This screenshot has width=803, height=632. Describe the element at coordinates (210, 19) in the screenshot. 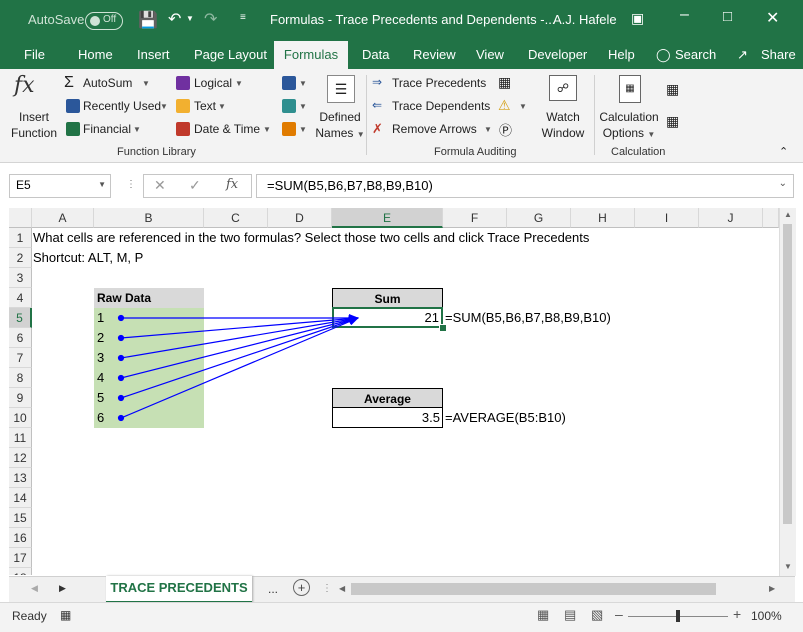

I see `redo-icon: ↷` at that location.